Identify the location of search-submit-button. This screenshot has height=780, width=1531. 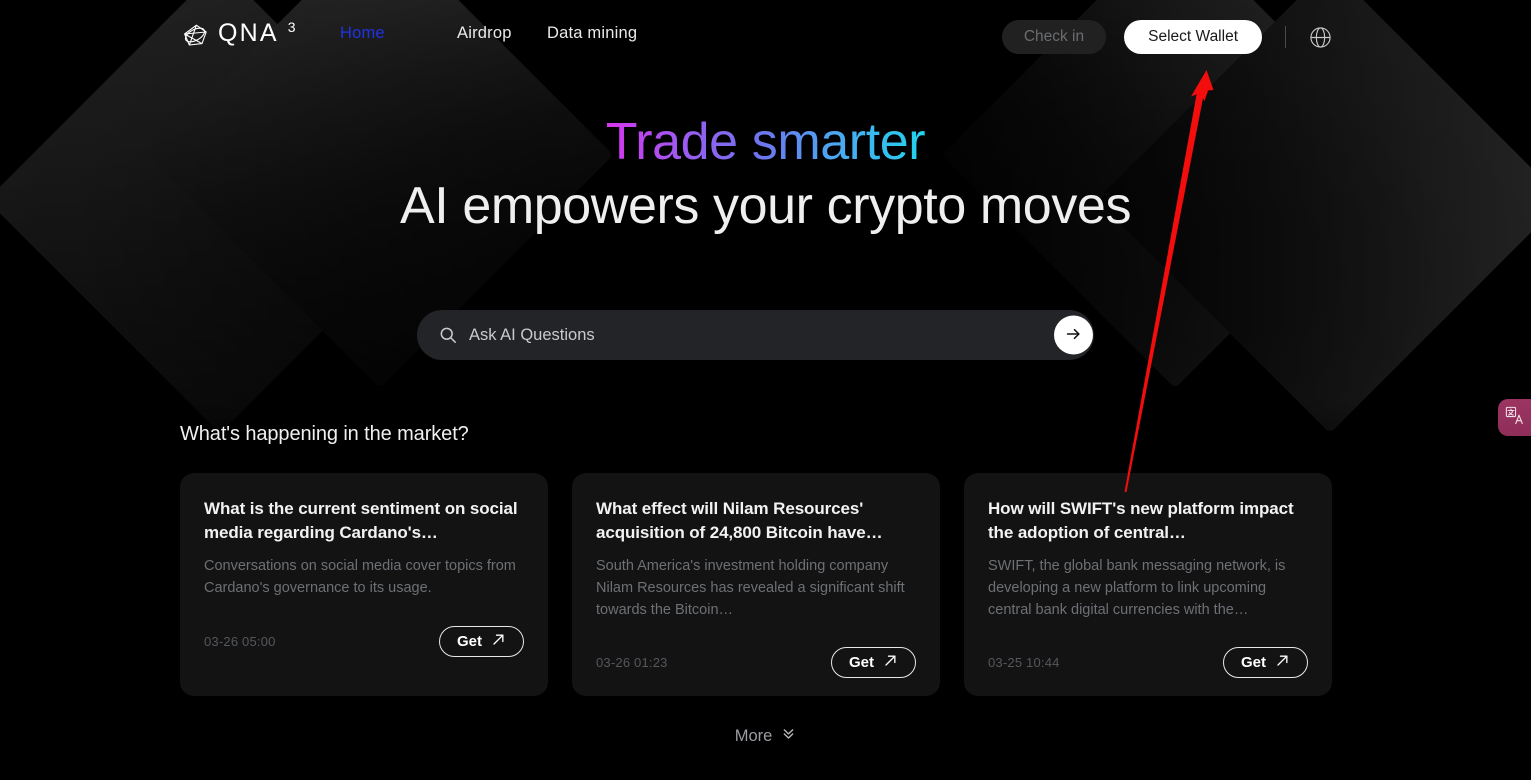
(1073, 335).